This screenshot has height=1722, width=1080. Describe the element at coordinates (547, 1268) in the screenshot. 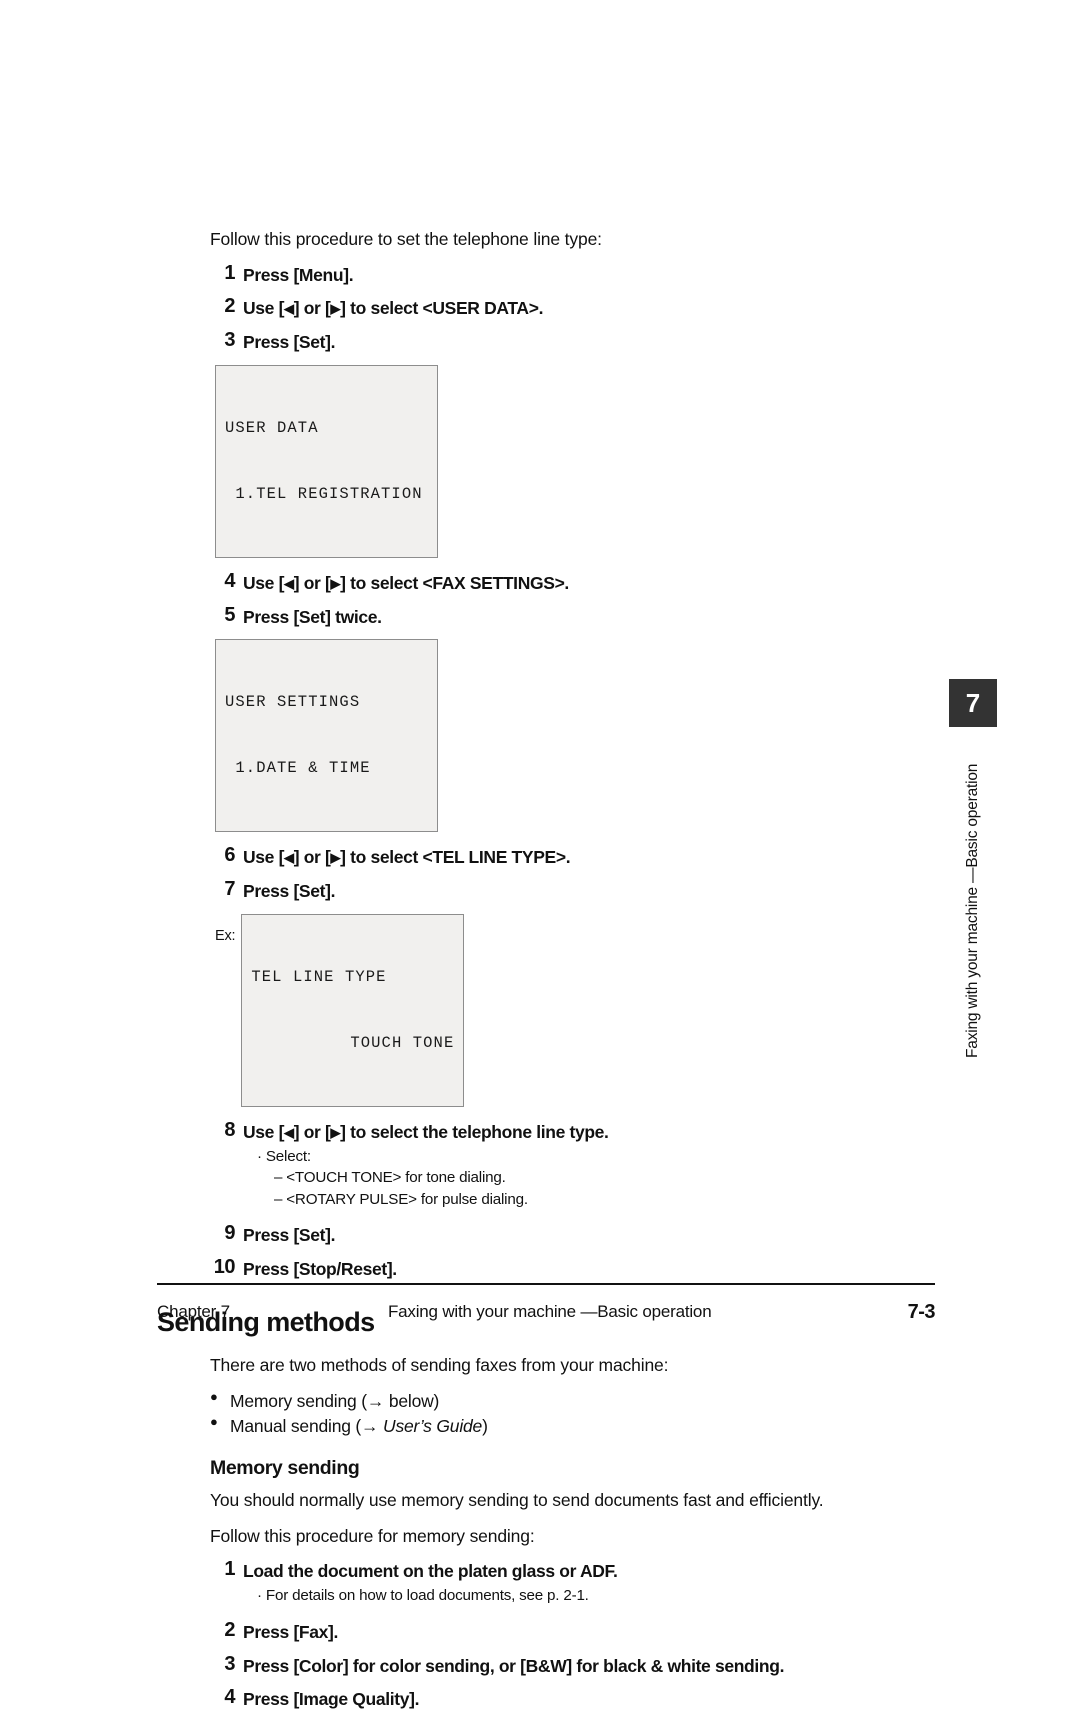

I see `step-10: 10 Press [Stop/Reset].` at that location.